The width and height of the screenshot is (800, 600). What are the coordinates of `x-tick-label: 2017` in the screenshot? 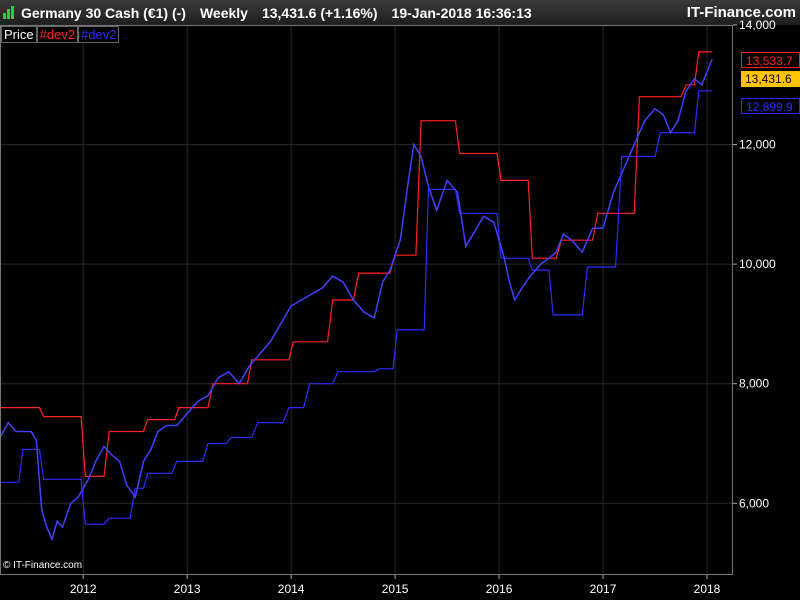 It's located at (603, 589).